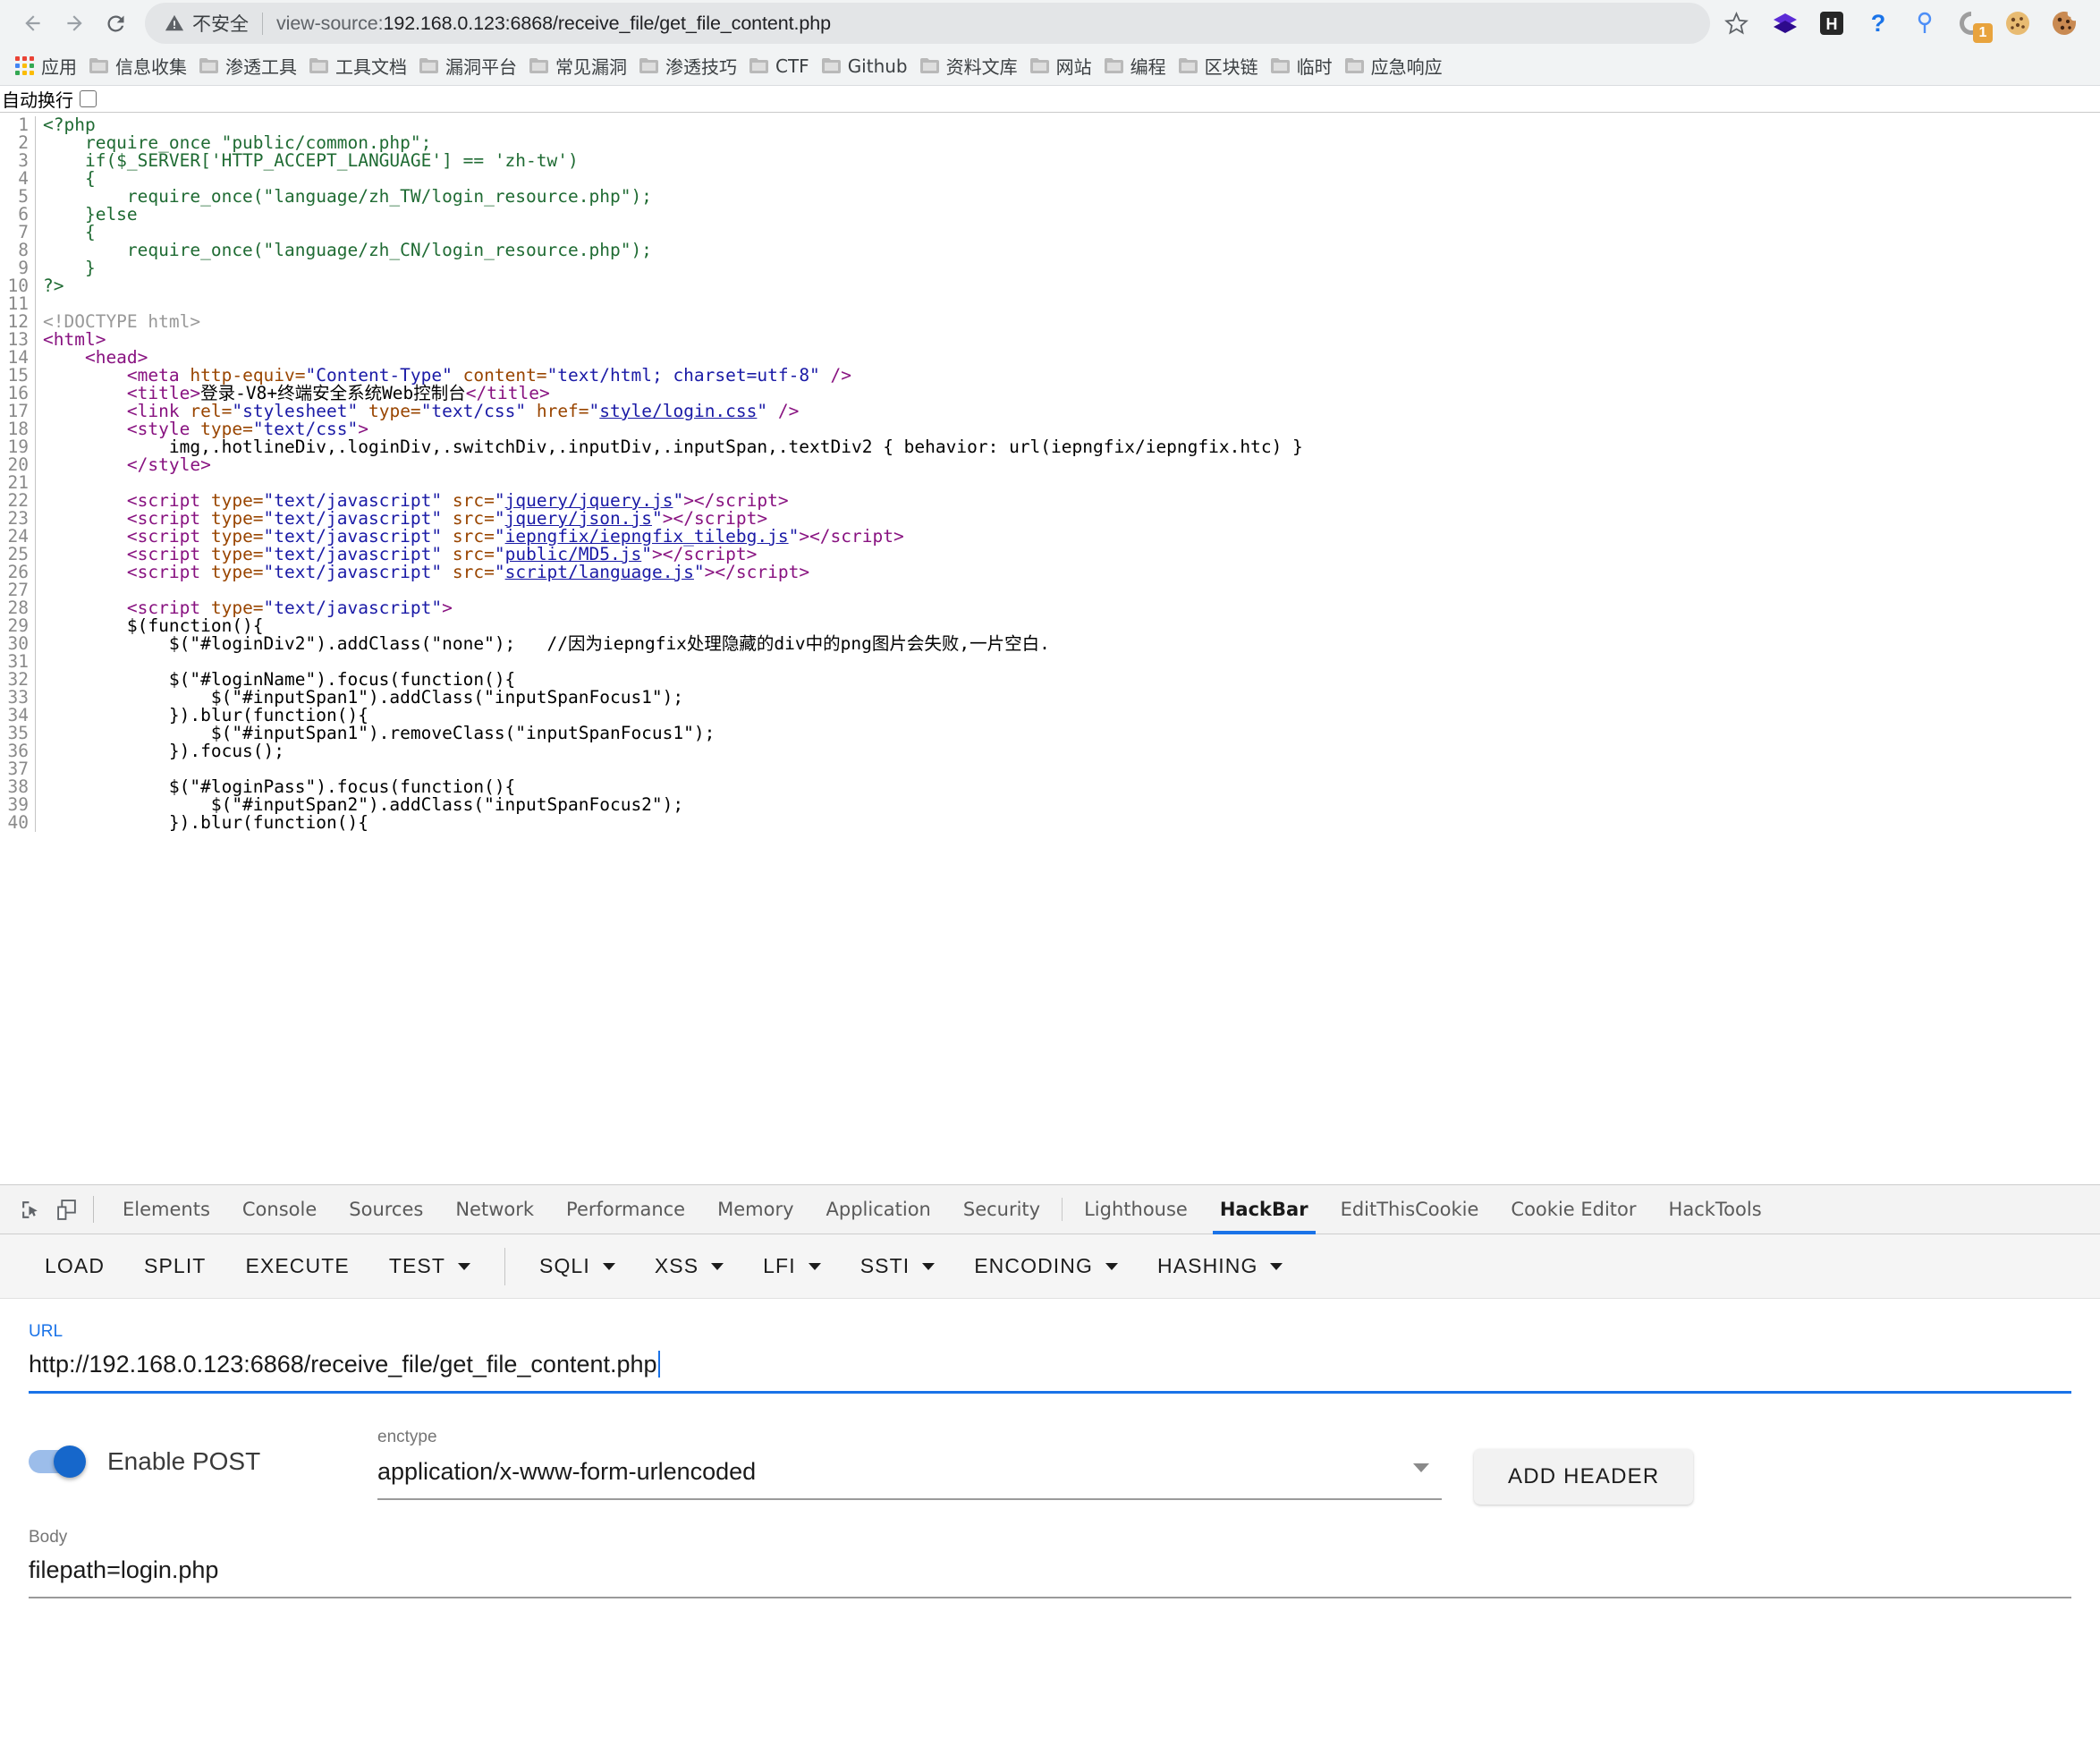 The image size is (2100, 1755). I want to click on encoding-dropdown-button: ENCODING, so click(1046, 1266).